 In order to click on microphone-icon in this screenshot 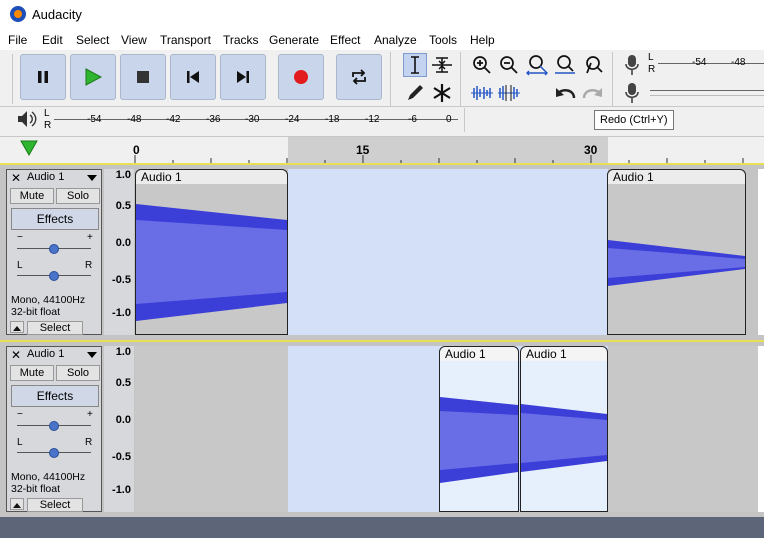, I will do `click(632, 65)`.